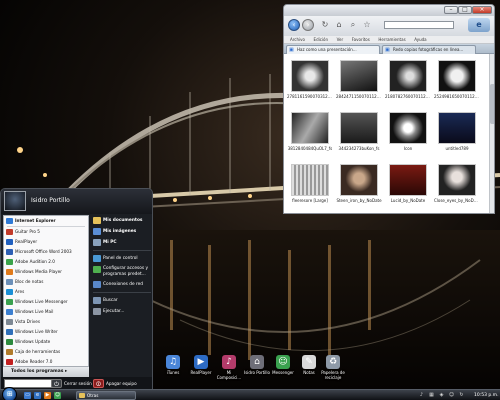  Describe the element at coordinates (46, 352) in the screenshot. I see `program-item: Caja de herramientas` at that location.